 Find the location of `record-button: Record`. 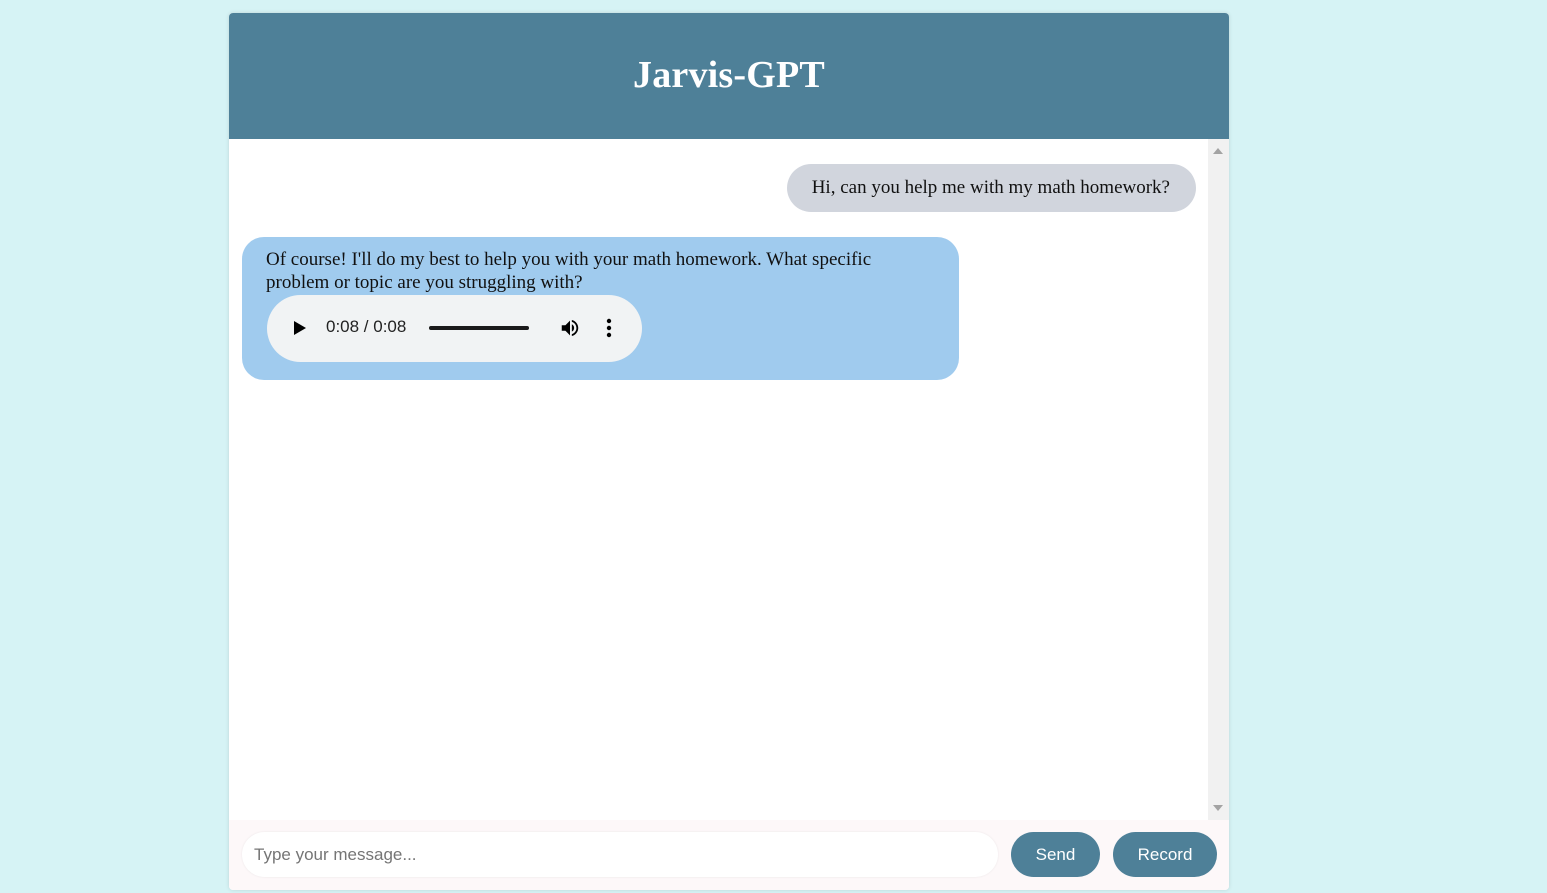

record-button: Record is located at coordinates (1165, 854).